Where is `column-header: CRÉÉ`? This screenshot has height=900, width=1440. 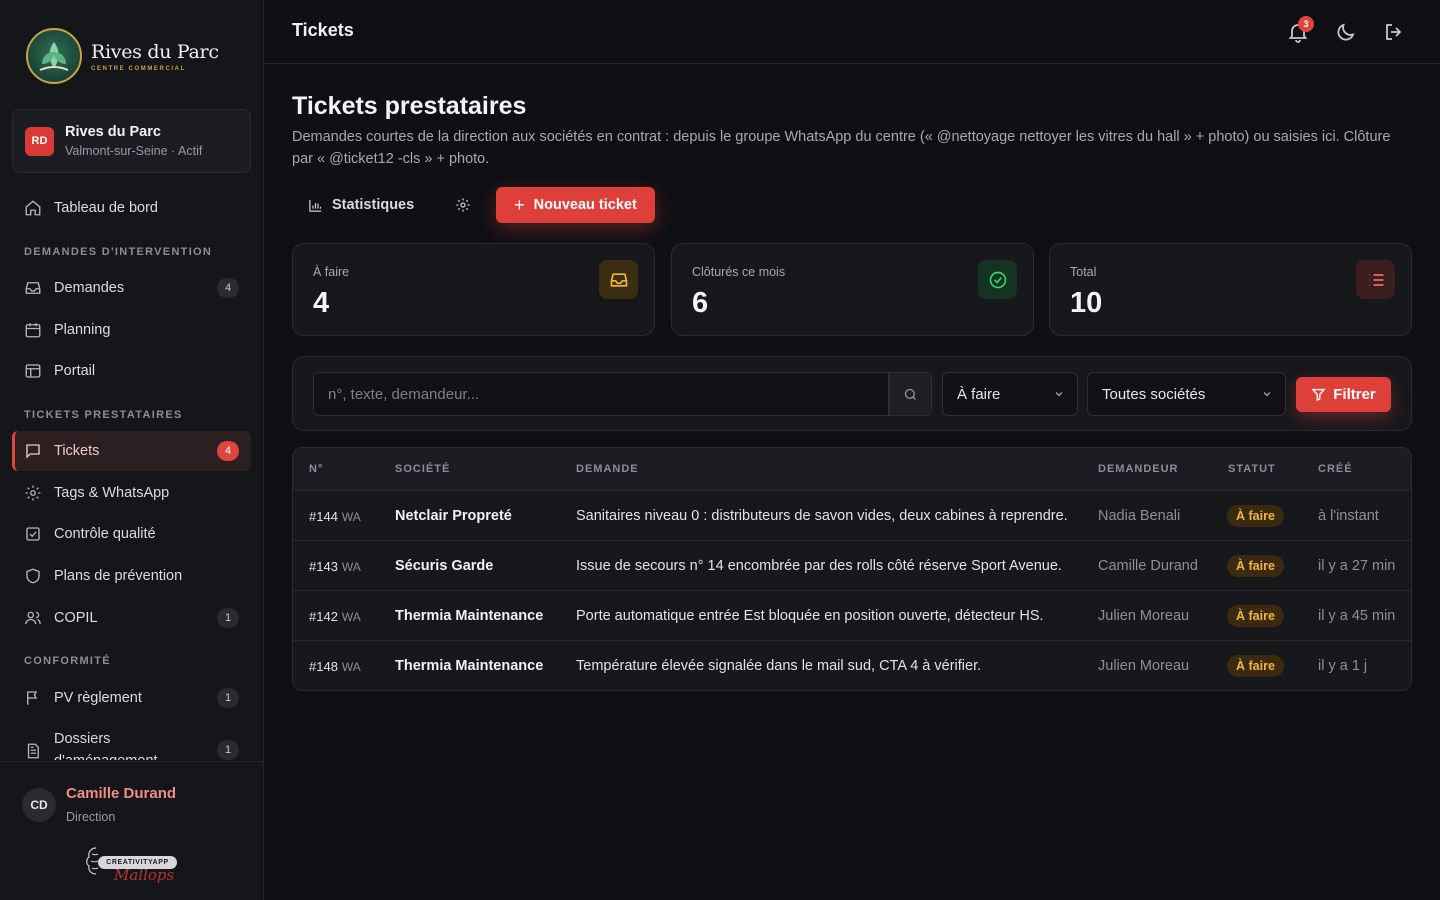 column-header: CRÉÉ is located at coordinates (1335, 469).